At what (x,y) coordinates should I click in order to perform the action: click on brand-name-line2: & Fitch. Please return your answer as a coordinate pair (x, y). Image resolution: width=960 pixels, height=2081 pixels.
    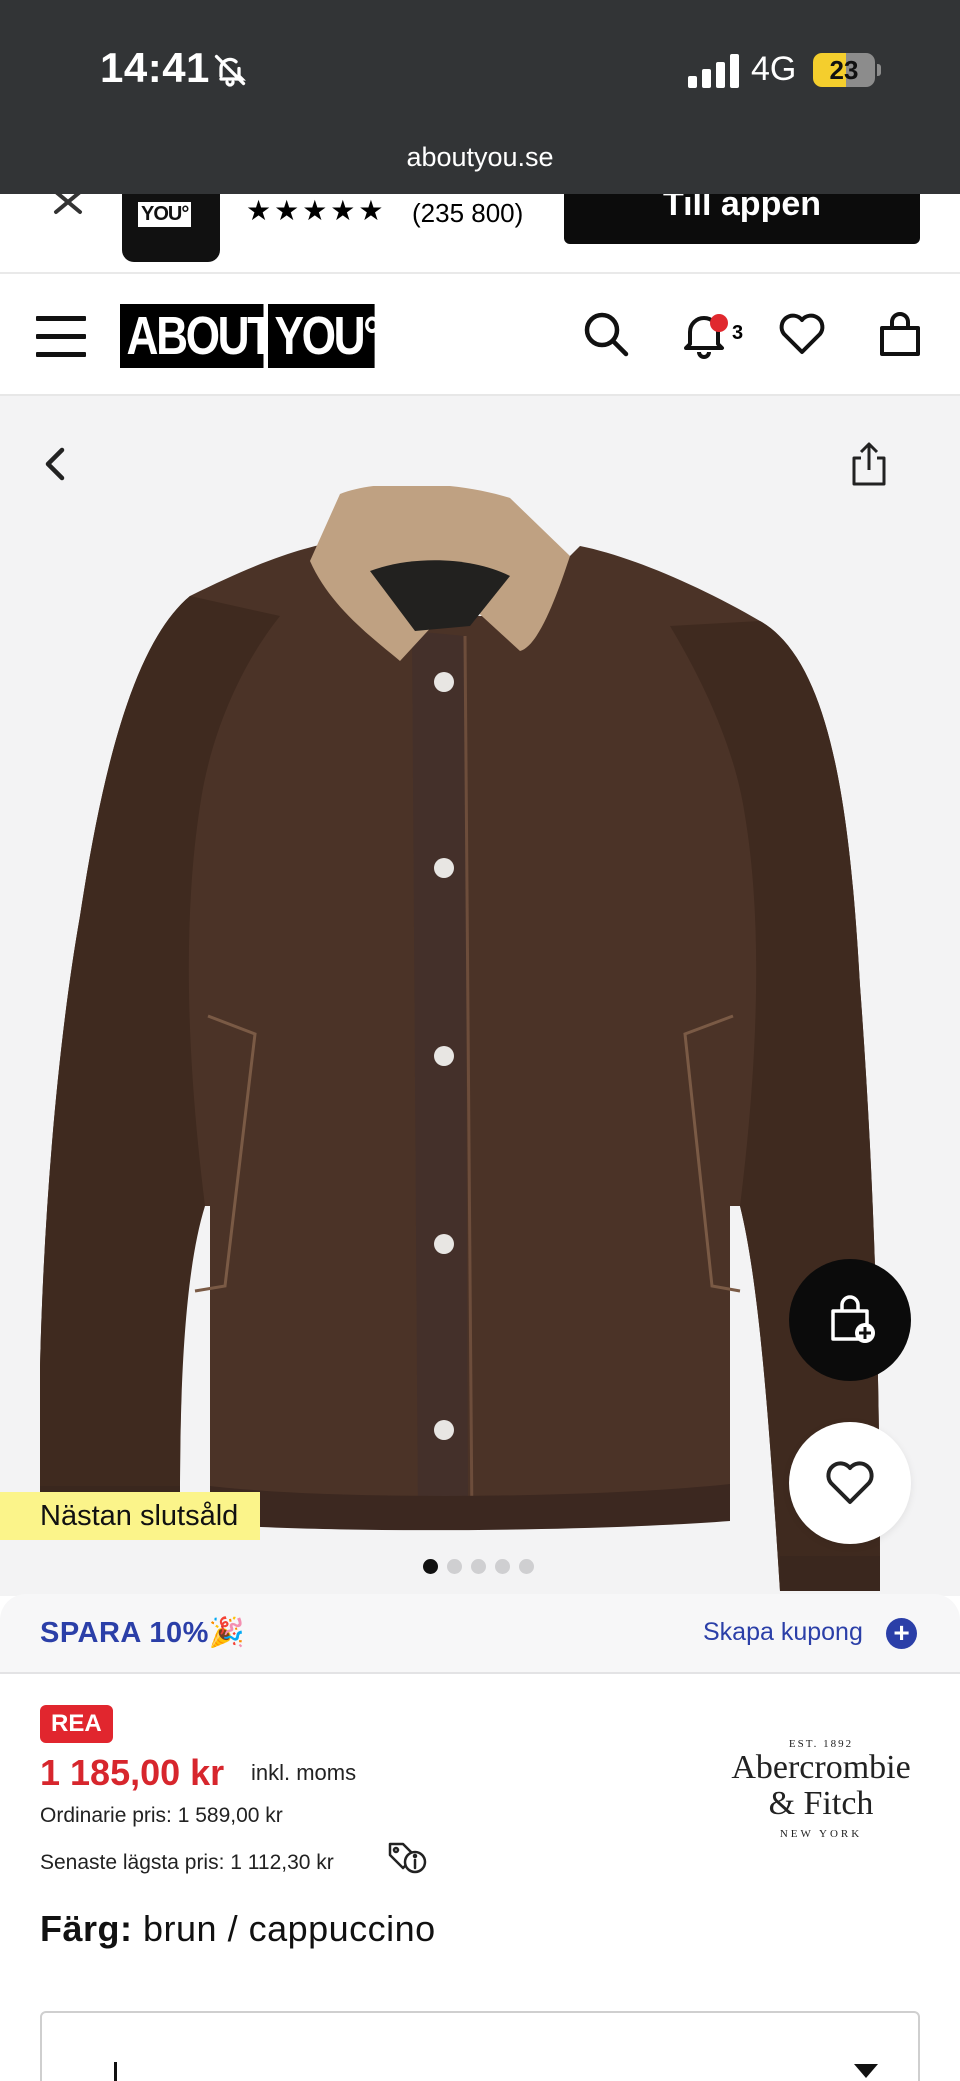
    Looking at the image, I should click on (821, 1803).